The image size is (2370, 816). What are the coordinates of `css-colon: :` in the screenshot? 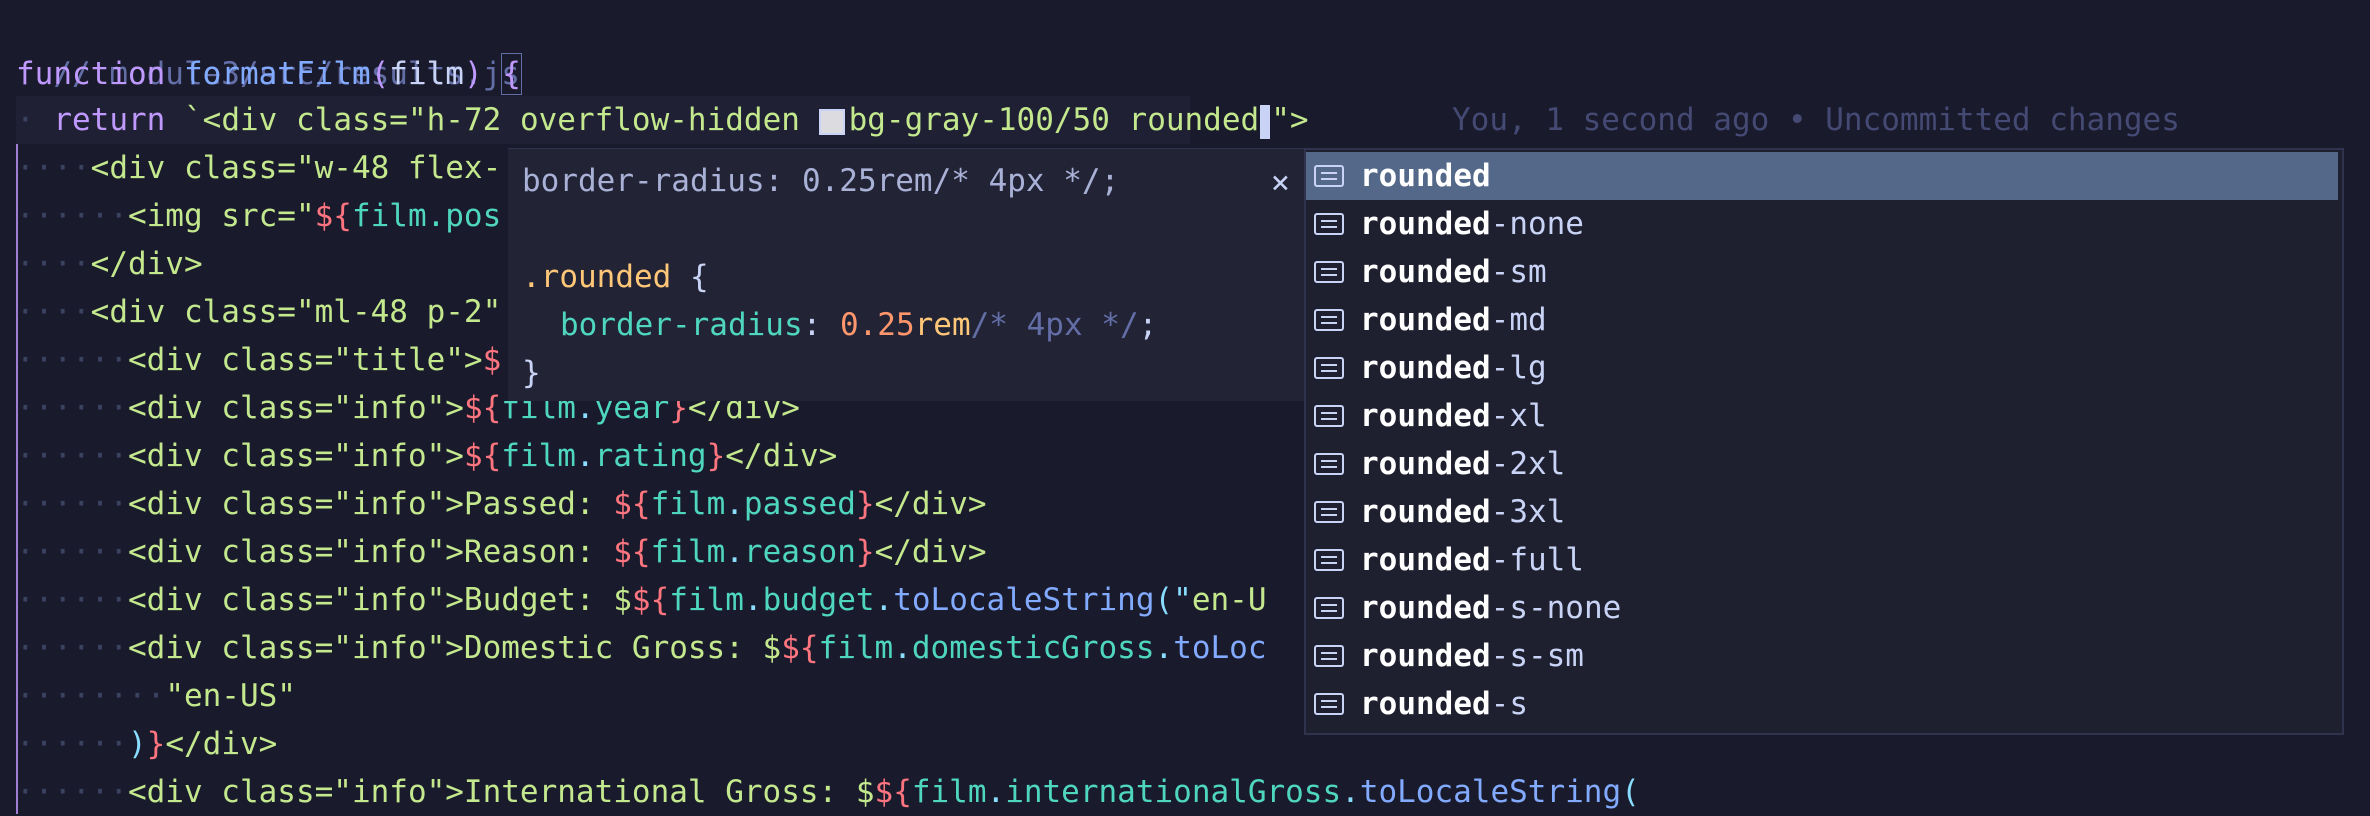 It's located at (812, 325).